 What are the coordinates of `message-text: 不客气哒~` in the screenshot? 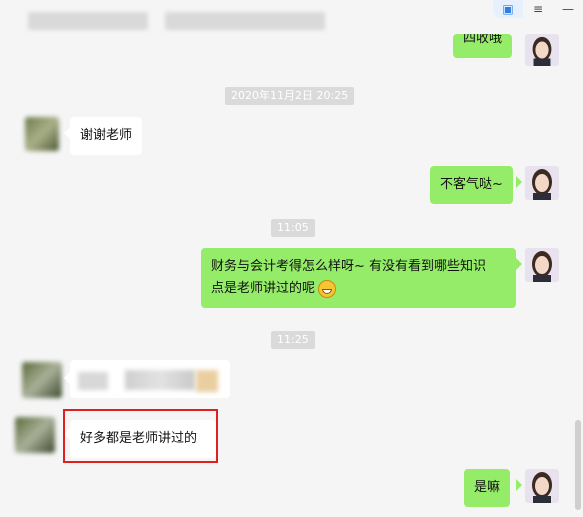 It's located at (471, 184).